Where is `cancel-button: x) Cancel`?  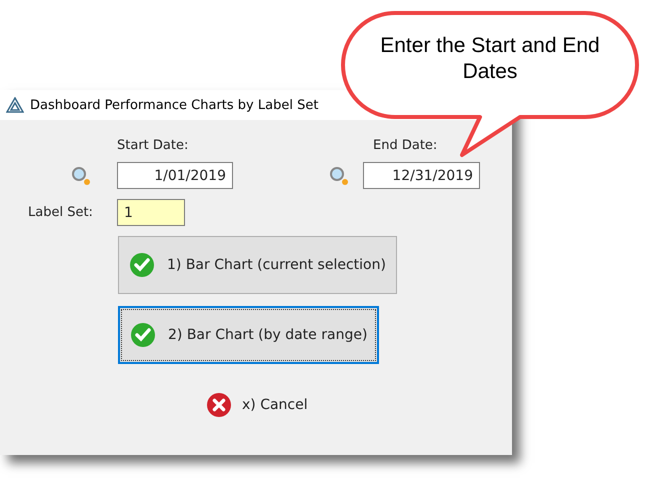
cancel-button: x) Cancel is located at coordinates (257, 405).